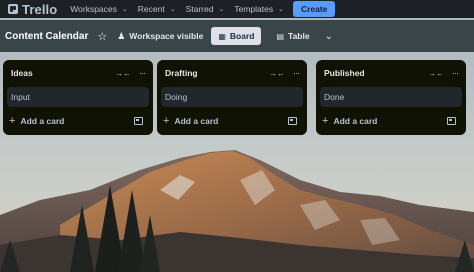 This screenshot has height=272, width=474. I want to click on list-drafting: Drafting →← ··· Doing + Add a card, so click(232, 97).